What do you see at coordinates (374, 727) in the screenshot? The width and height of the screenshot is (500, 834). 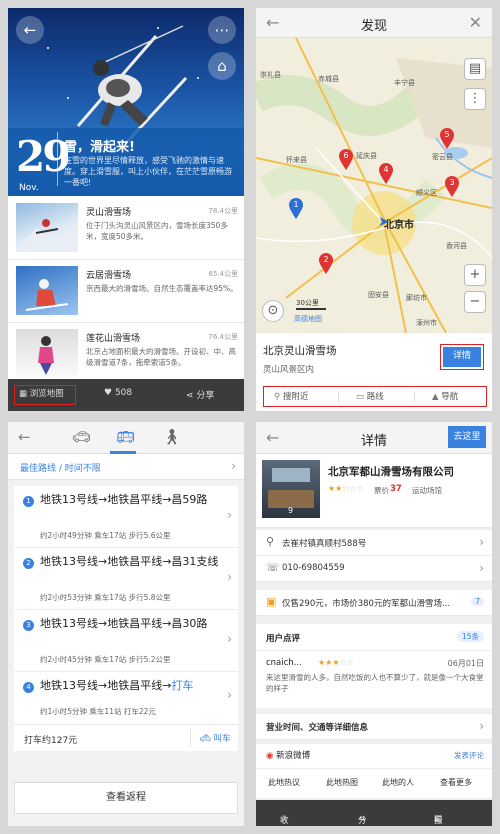 I see `more-info-row: 营业时间、交通等详细信息 ›` at bounding box center [374, 727].